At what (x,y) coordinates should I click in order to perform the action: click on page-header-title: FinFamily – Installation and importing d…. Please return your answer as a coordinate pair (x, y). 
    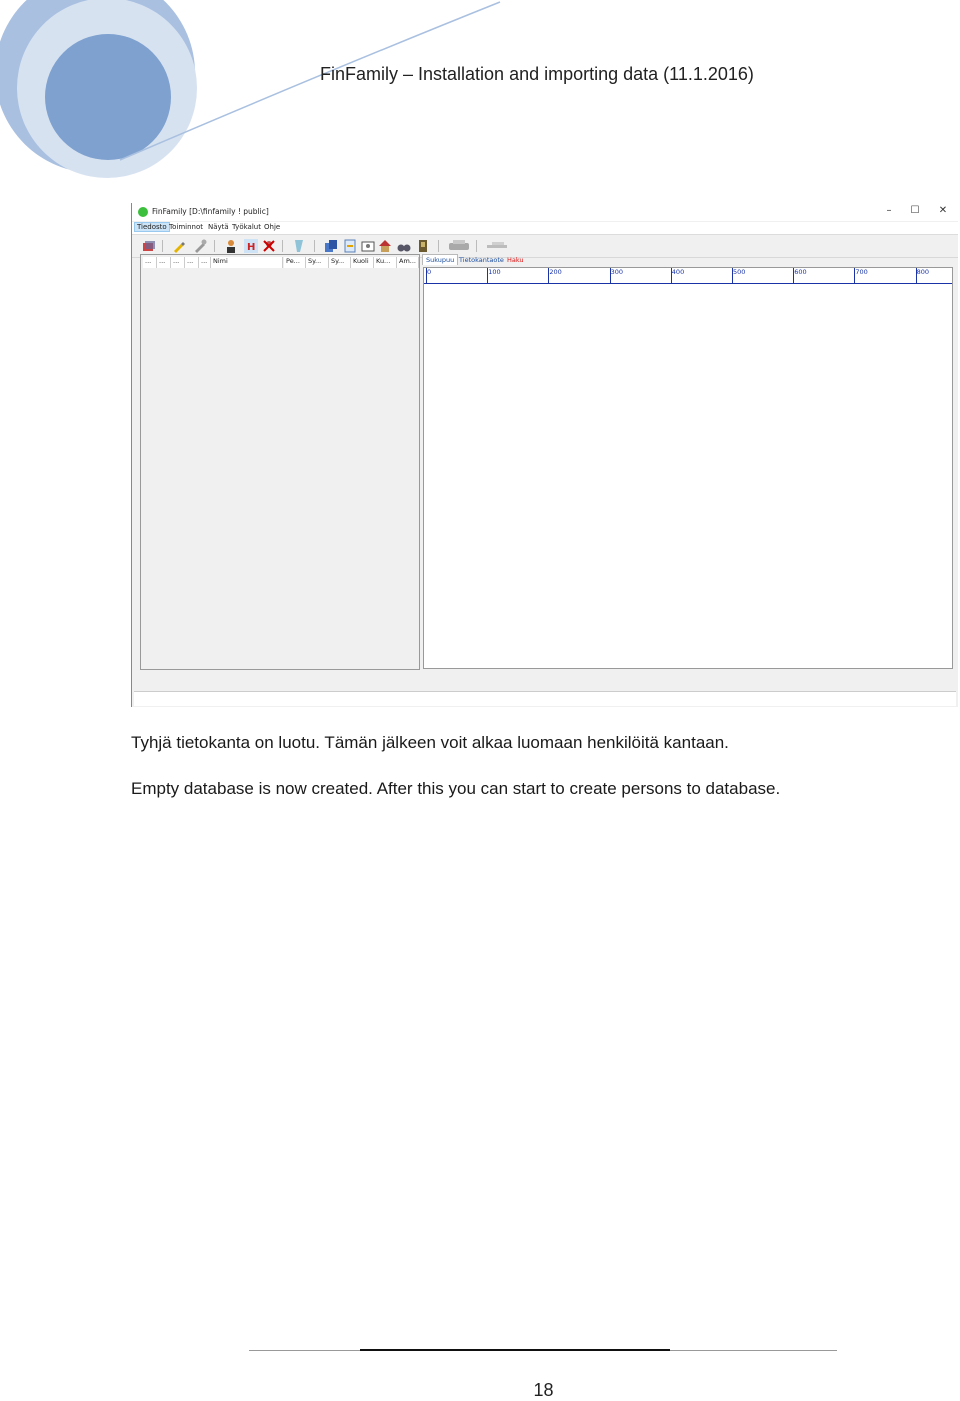
    Looking at the image, I should click on (537, 74).